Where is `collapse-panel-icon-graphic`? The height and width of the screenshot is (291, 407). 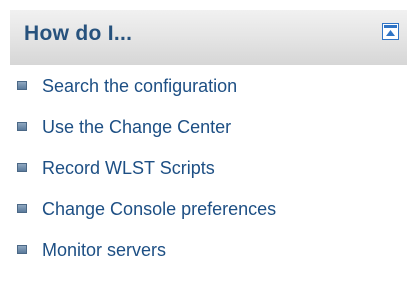
collapse-panel-icon-graphic is located at coordinates (390, 30).